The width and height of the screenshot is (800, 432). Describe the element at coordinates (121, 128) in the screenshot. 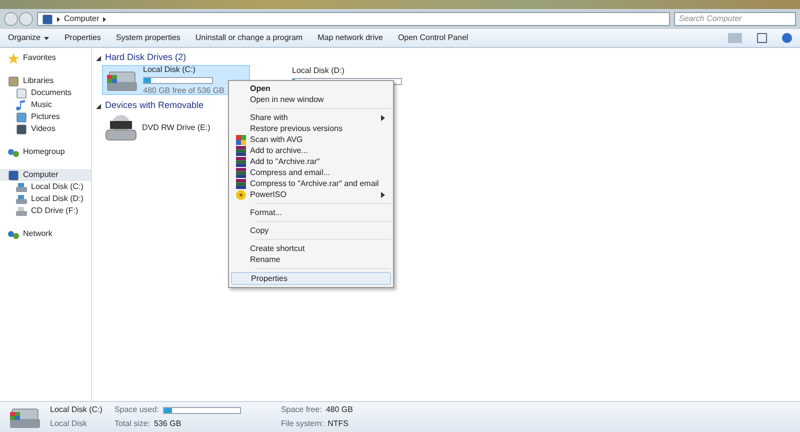

I see `dvd-drive-icon` at that location.